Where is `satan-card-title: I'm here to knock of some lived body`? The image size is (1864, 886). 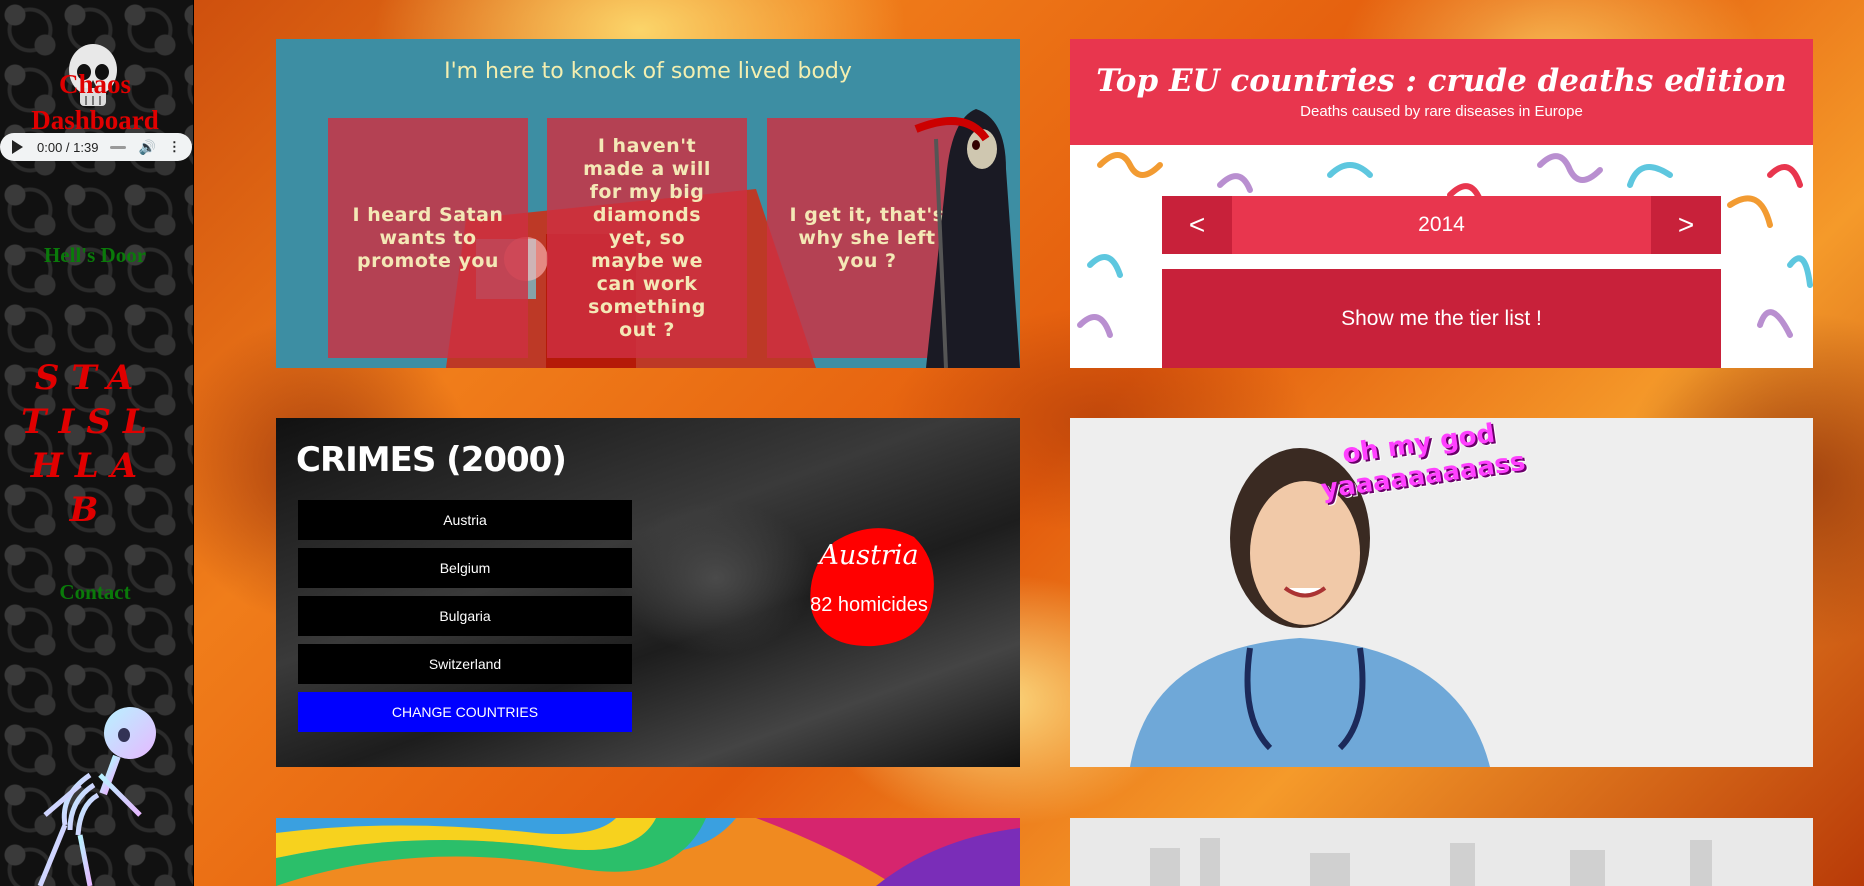
satan-card-title: I'm here to knock of some lived body is located at coordinates (648, 71).